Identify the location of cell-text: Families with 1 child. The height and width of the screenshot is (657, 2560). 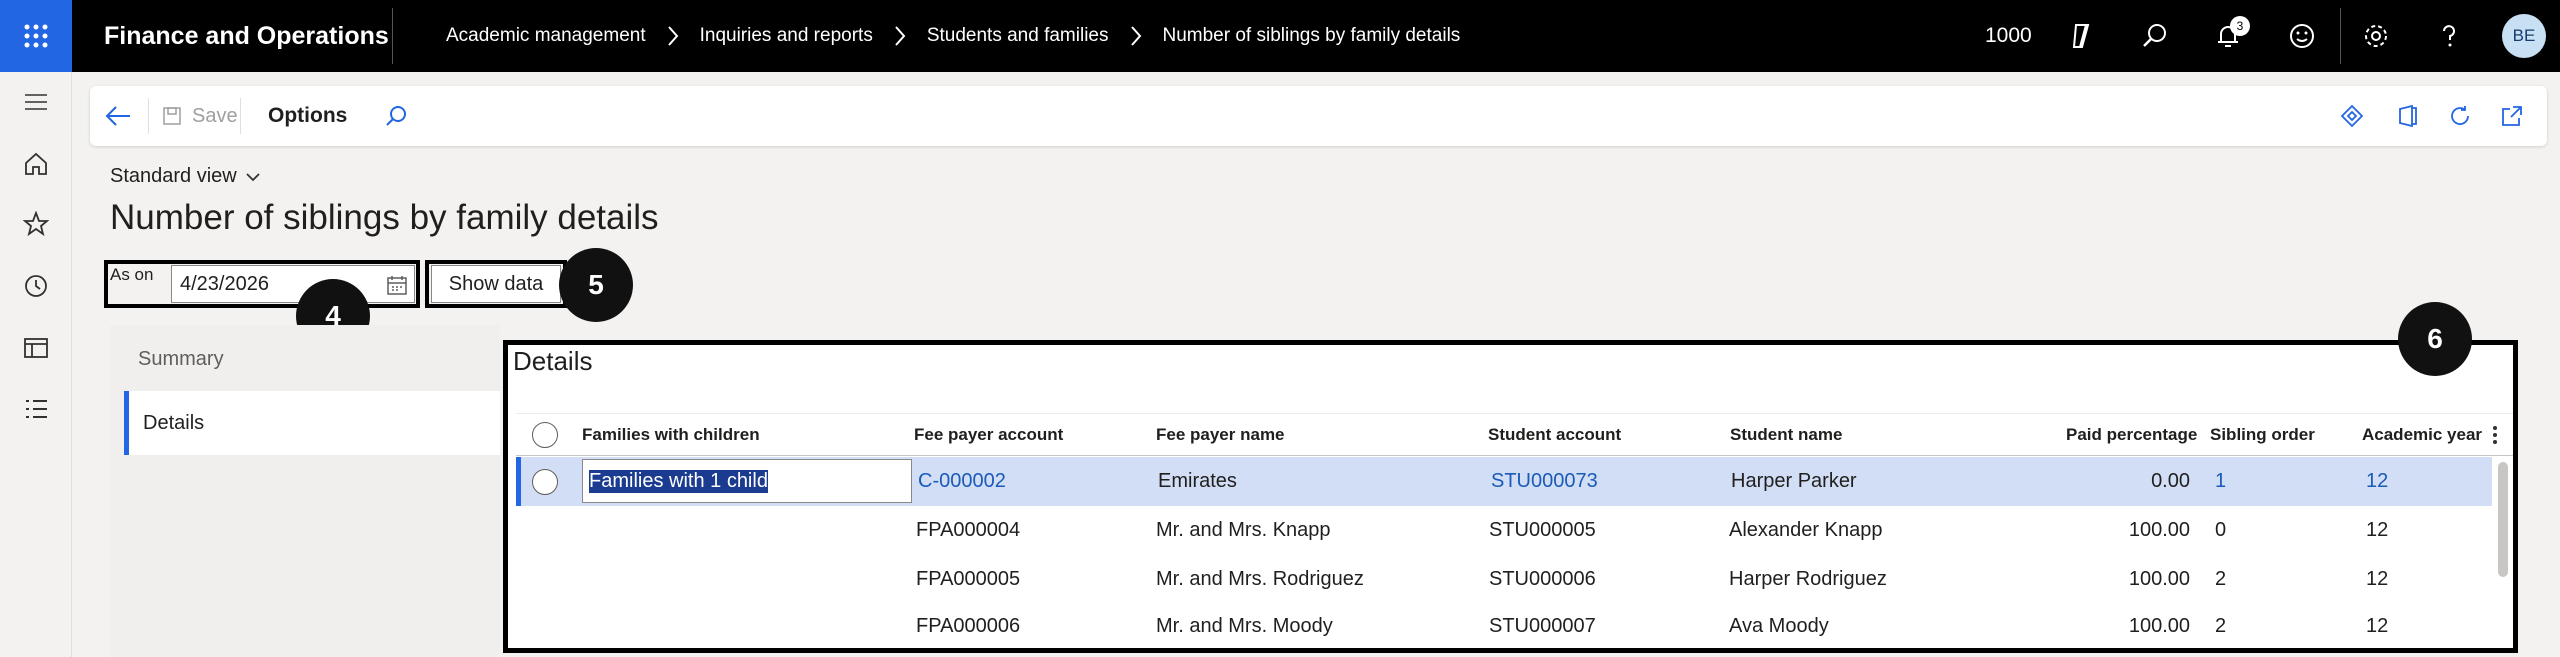
(678, 481).